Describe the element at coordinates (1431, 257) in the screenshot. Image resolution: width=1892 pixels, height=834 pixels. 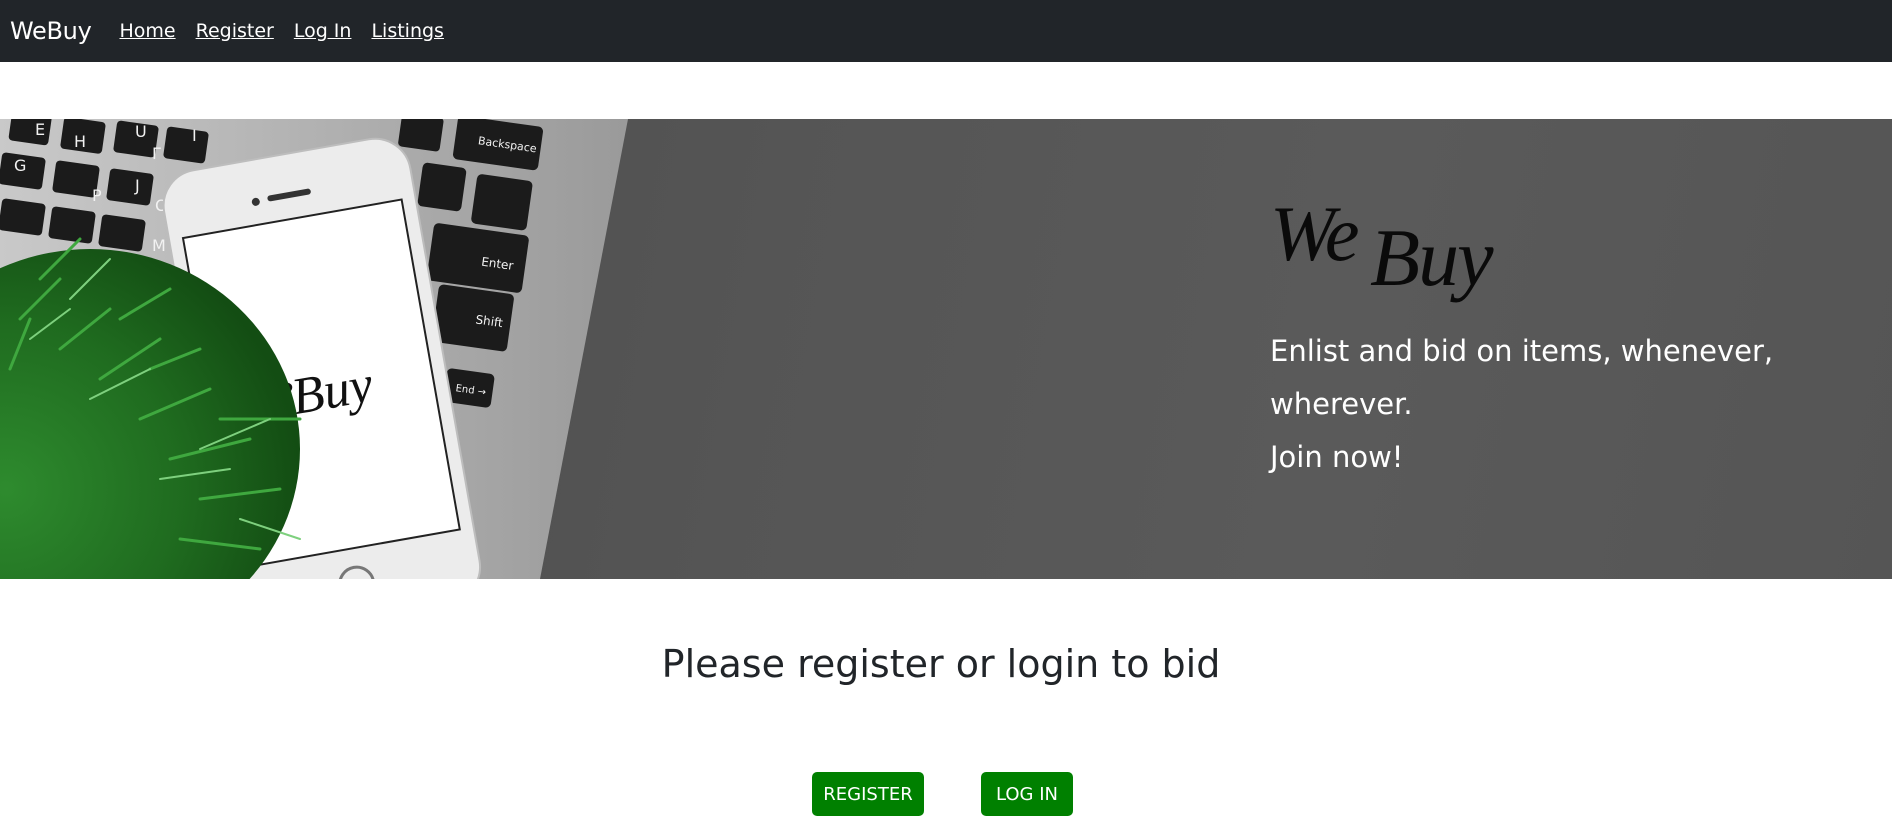
I see `hero-logo-buy: Buy` at that location.